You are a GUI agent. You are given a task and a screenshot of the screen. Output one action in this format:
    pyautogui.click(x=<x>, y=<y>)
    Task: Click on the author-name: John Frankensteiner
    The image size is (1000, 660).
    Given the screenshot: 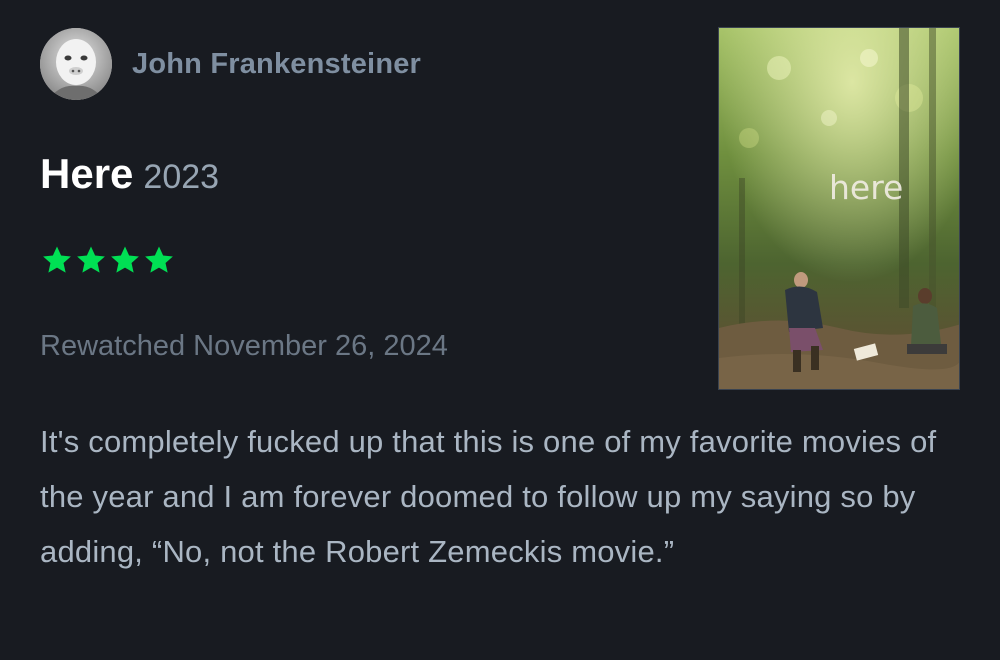 What is the action you would take?
    pyautogui.click(x=276, y=64)
    